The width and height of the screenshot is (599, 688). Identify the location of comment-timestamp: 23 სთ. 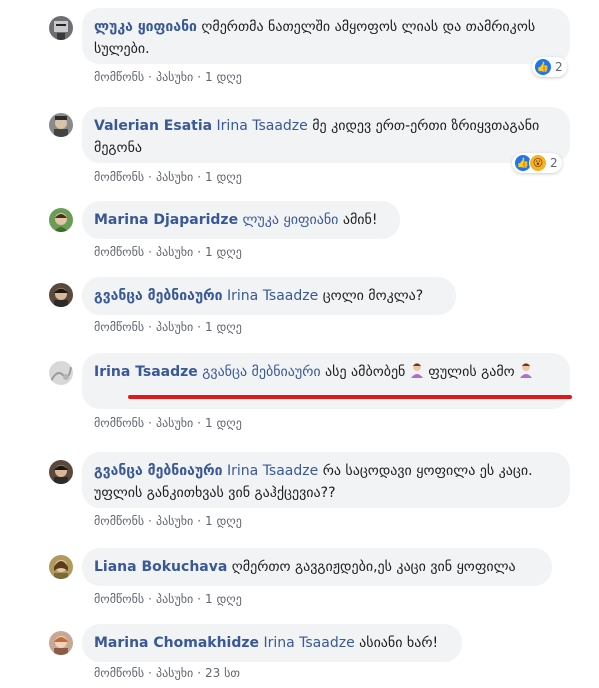
(222, 673).